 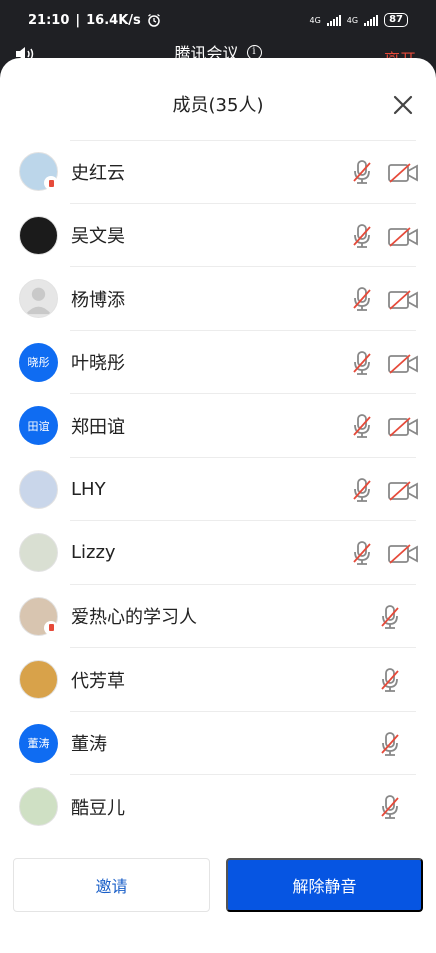 What do you see at coordinates (403, 105) in the screenshot?
I see `close-icon` at bounding box center [403, 105].